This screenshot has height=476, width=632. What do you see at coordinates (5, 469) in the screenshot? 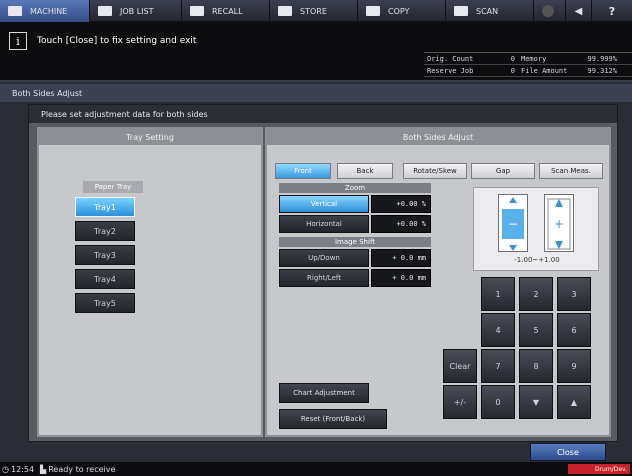
I see `clock-icon: ◷` at bounding box center [5, 469].